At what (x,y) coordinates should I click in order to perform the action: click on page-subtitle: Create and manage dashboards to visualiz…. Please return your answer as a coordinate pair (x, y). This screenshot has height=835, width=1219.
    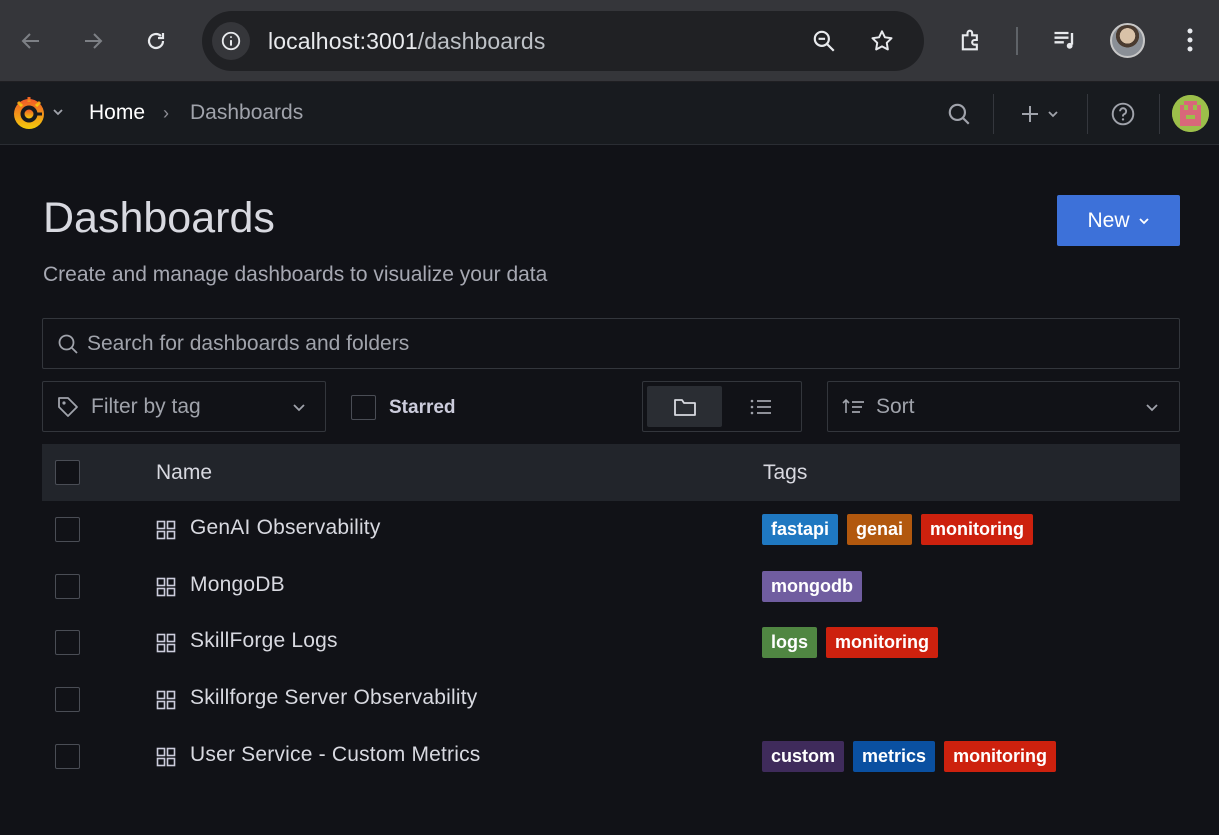
    Looking at the image, I should click on (295, 274).